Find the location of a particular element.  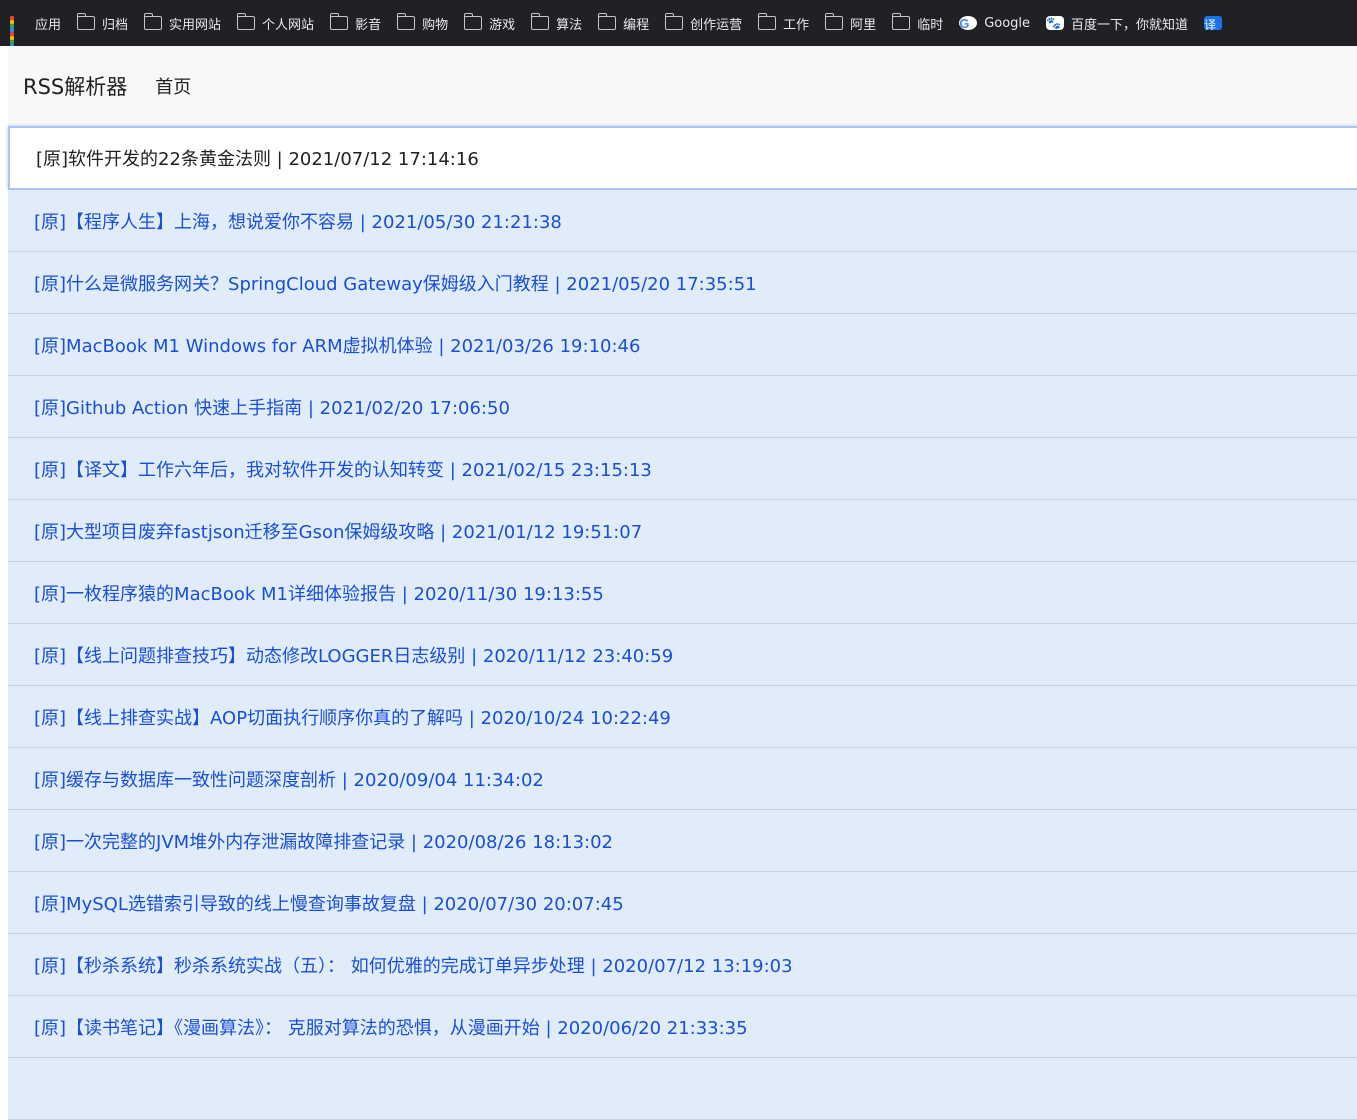

bookmark-label: 实用网站 is located at coordinates (195, 25).